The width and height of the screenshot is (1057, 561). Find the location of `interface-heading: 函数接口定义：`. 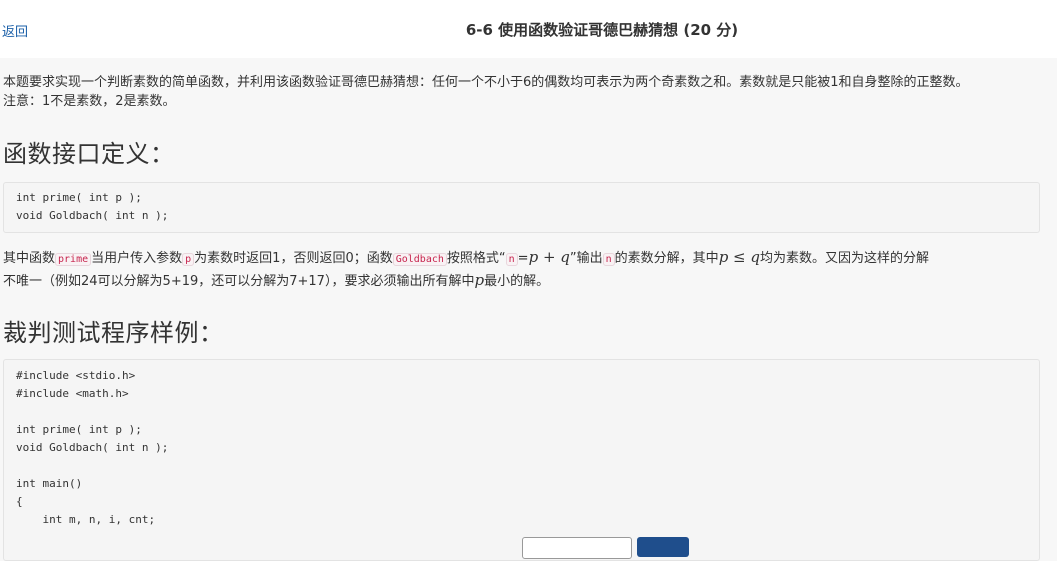

interface-heading: 函数接口定义： is located at coordinates (89, 154).